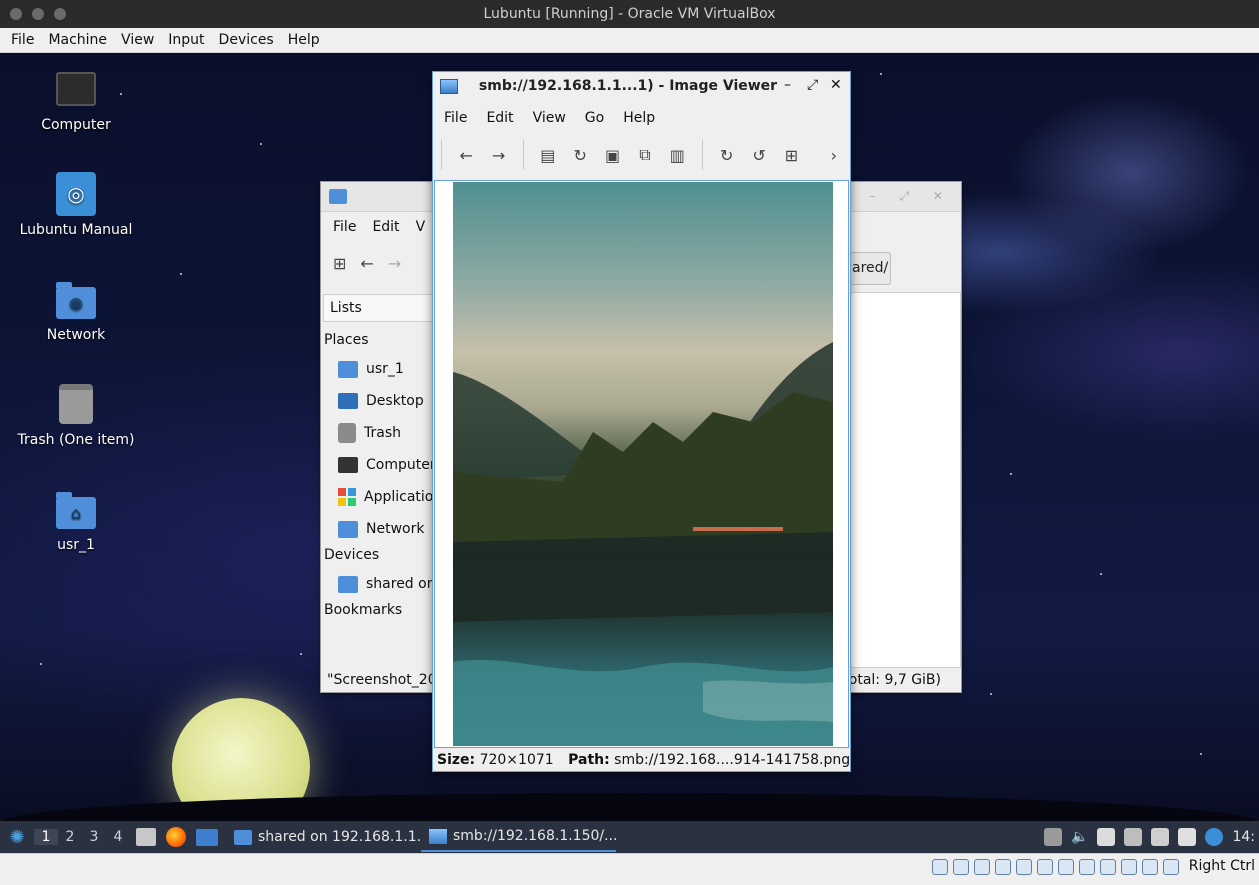 This screenshot has width=1259, height=885. What do you see at coordinates (812, 85) in the screenshot?
I see `maximize-icon: ⤢` at bounding box center [812, 85].